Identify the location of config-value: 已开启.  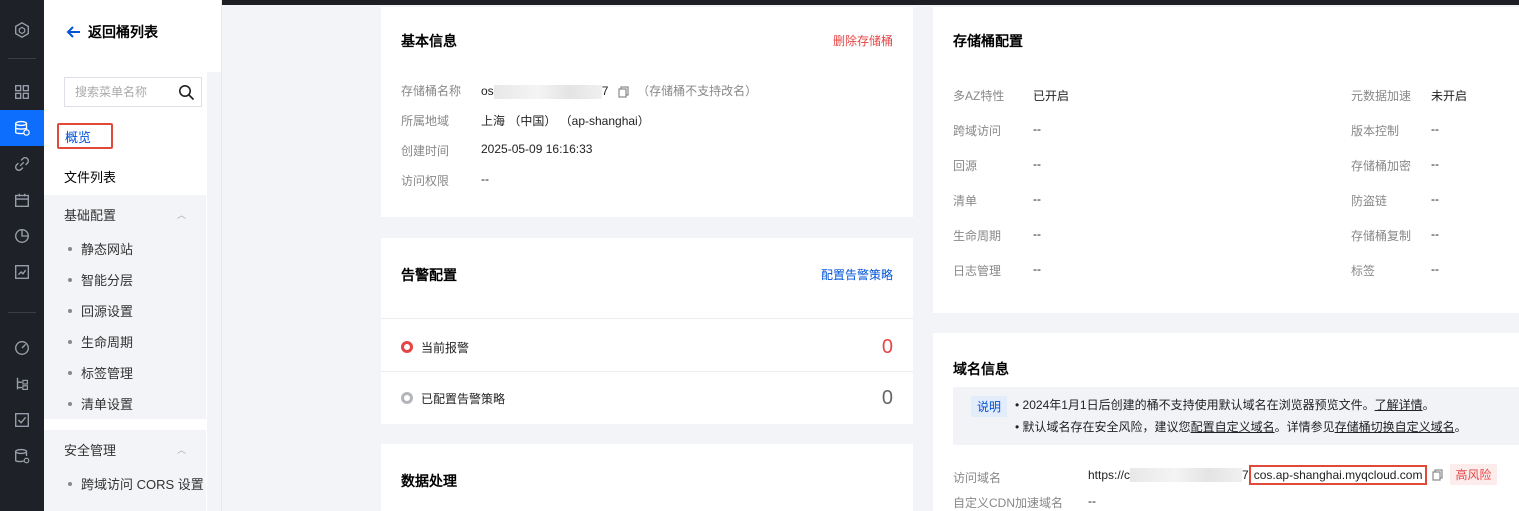
(1051, 96).